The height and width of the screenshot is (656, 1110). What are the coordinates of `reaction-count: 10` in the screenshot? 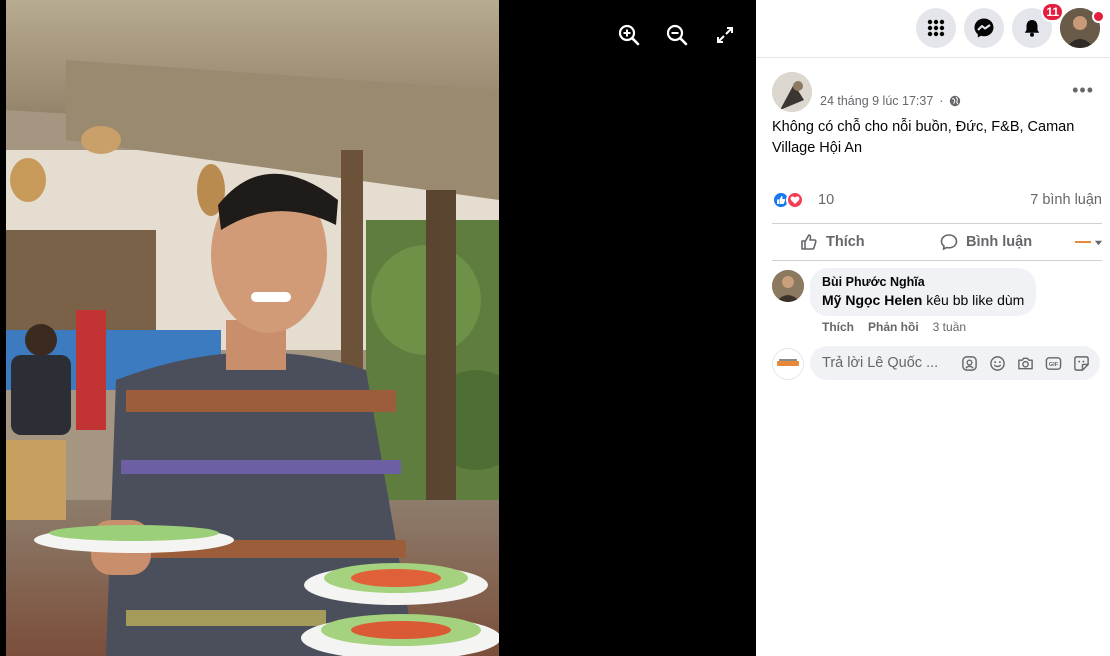 It's located at (826, 200).